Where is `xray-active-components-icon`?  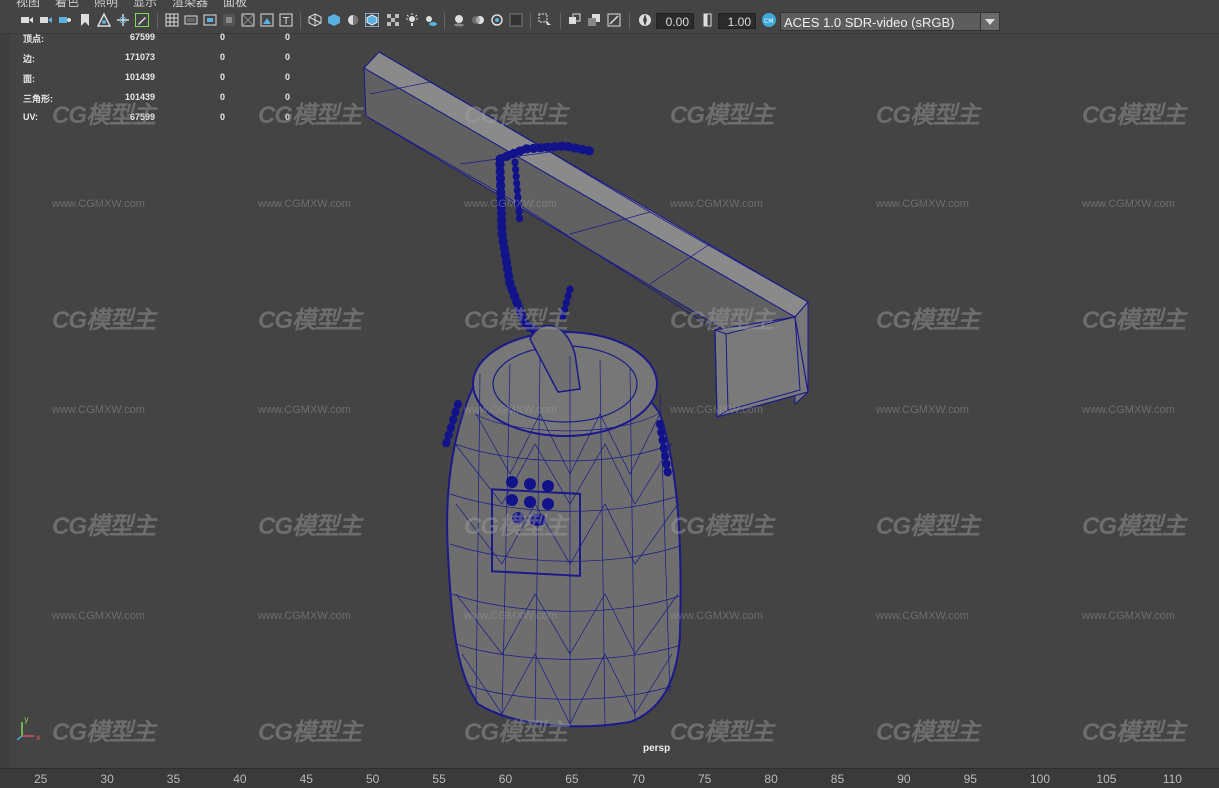
xray-active-components-icon is located at coordinates (594, 20).